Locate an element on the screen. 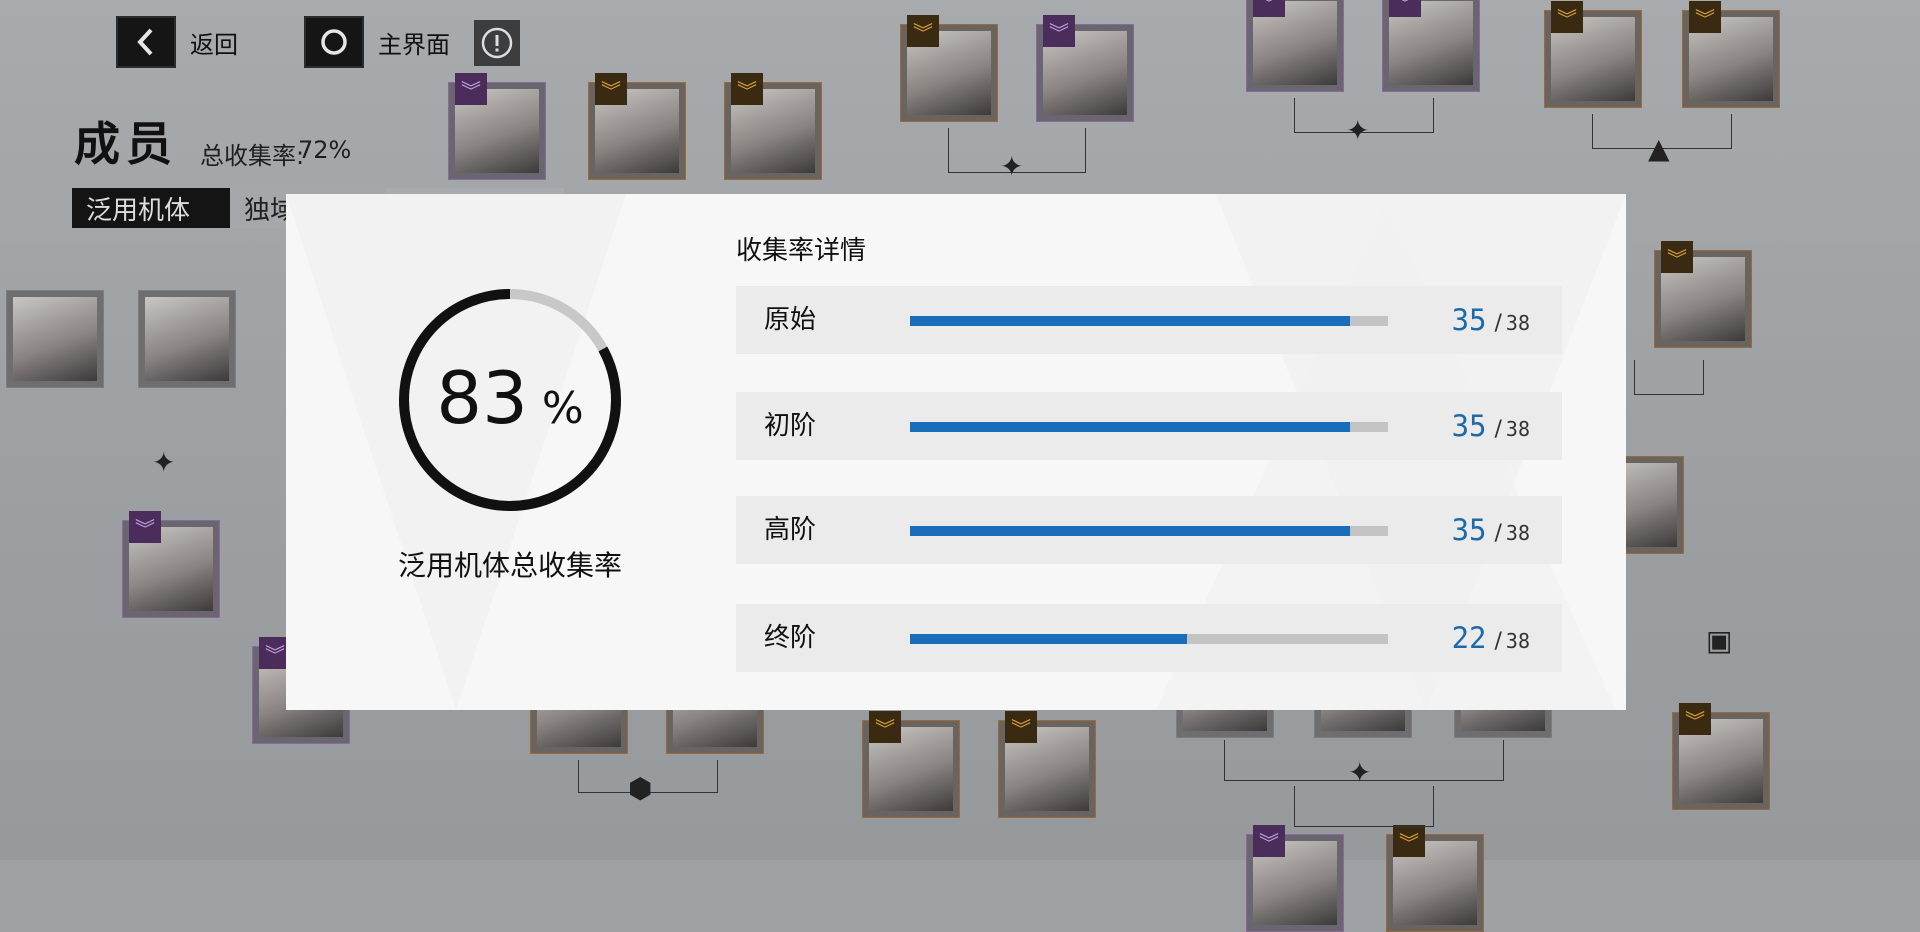 This screenshot has width=1920, height=932. stat-label: 原始 is located at coordinates (790, 320).